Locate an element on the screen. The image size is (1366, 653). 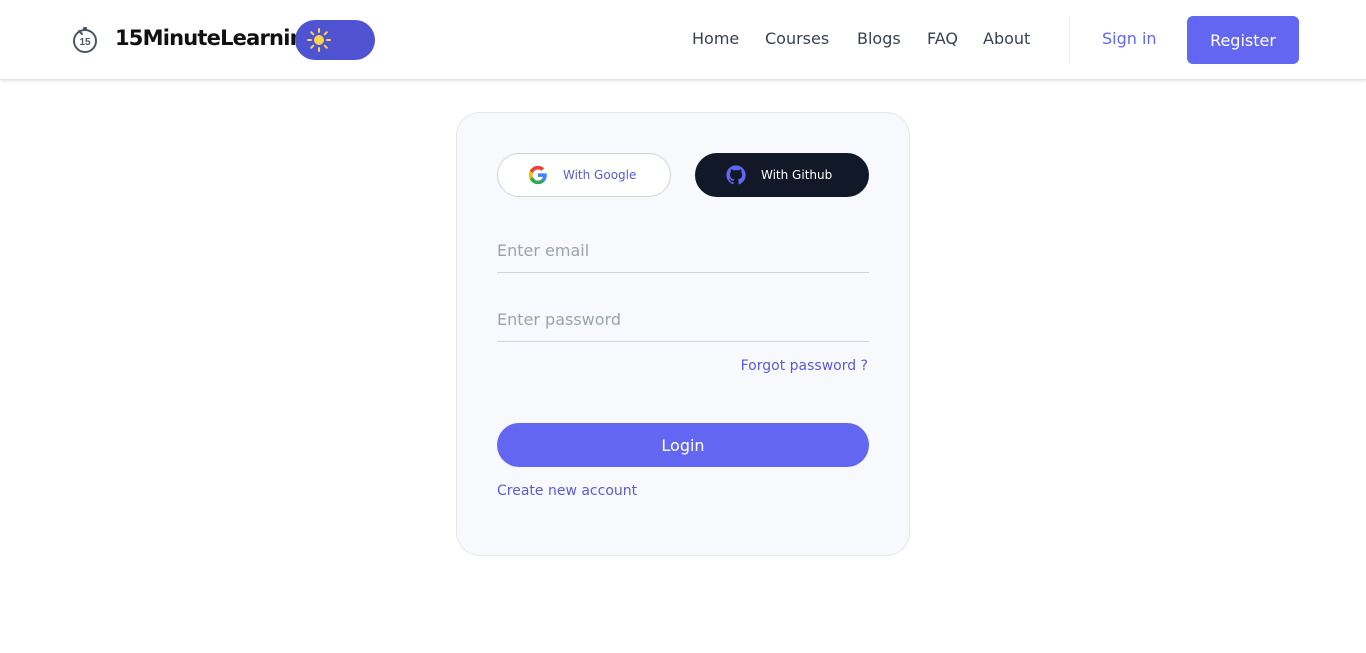
nav-about: About is located at coordinates (1006, 38).